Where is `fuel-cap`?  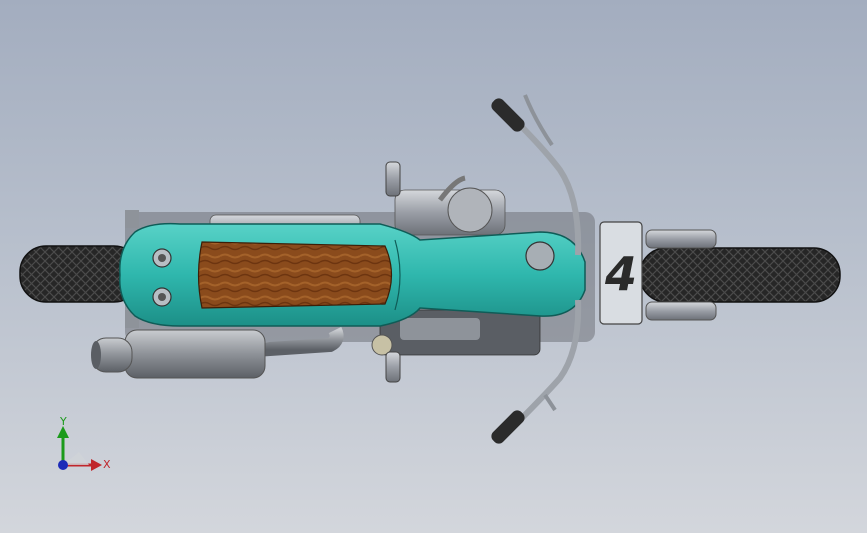
fuel-cap is located at coordinates (540, 256).